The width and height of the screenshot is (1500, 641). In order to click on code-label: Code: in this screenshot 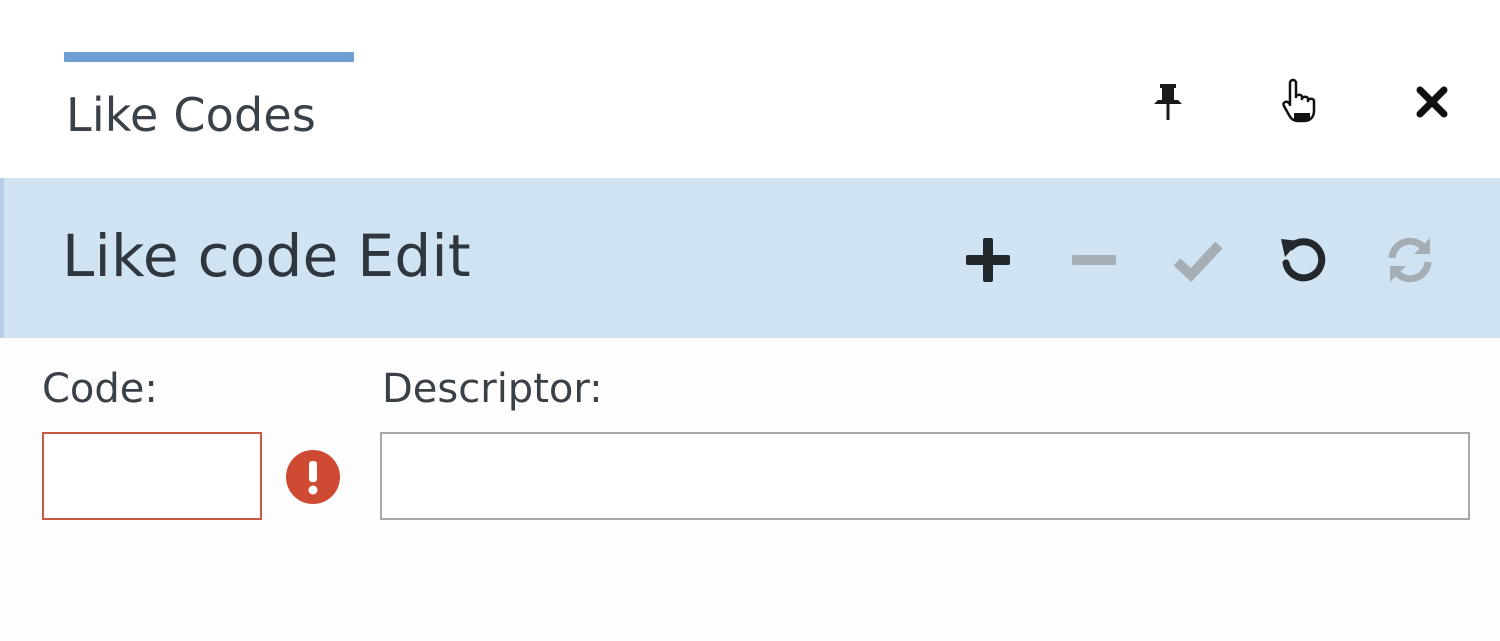, I will do `click(100, 389)`.